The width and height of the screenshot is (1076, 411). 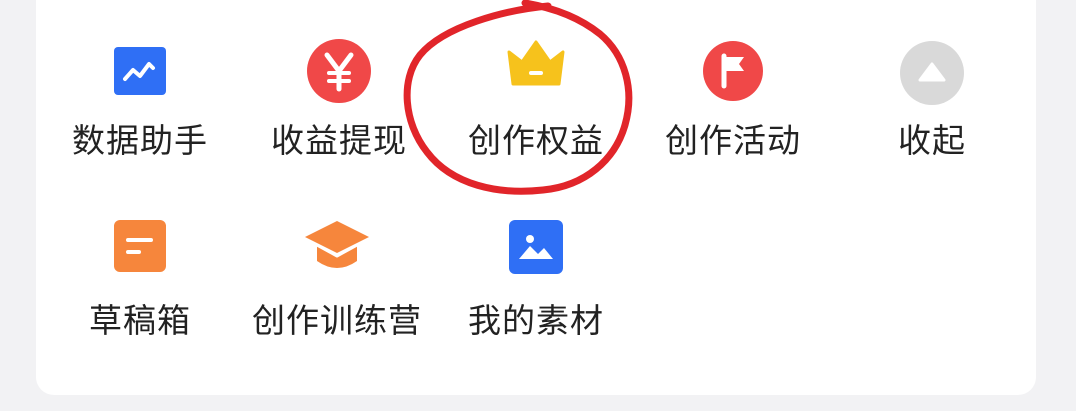 What do you see at coordinates (932, 140) in the screenshot?
I see `menu-item-label: 收起` at bounding box center [932, 140].